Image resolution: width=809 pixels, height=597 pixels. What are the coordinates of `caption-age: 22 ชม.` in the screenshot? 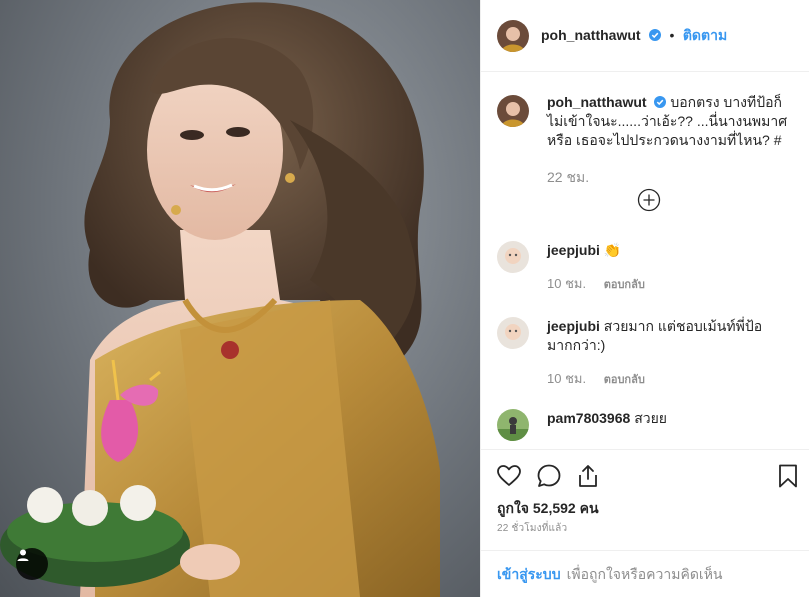 It's located at (672, 177).